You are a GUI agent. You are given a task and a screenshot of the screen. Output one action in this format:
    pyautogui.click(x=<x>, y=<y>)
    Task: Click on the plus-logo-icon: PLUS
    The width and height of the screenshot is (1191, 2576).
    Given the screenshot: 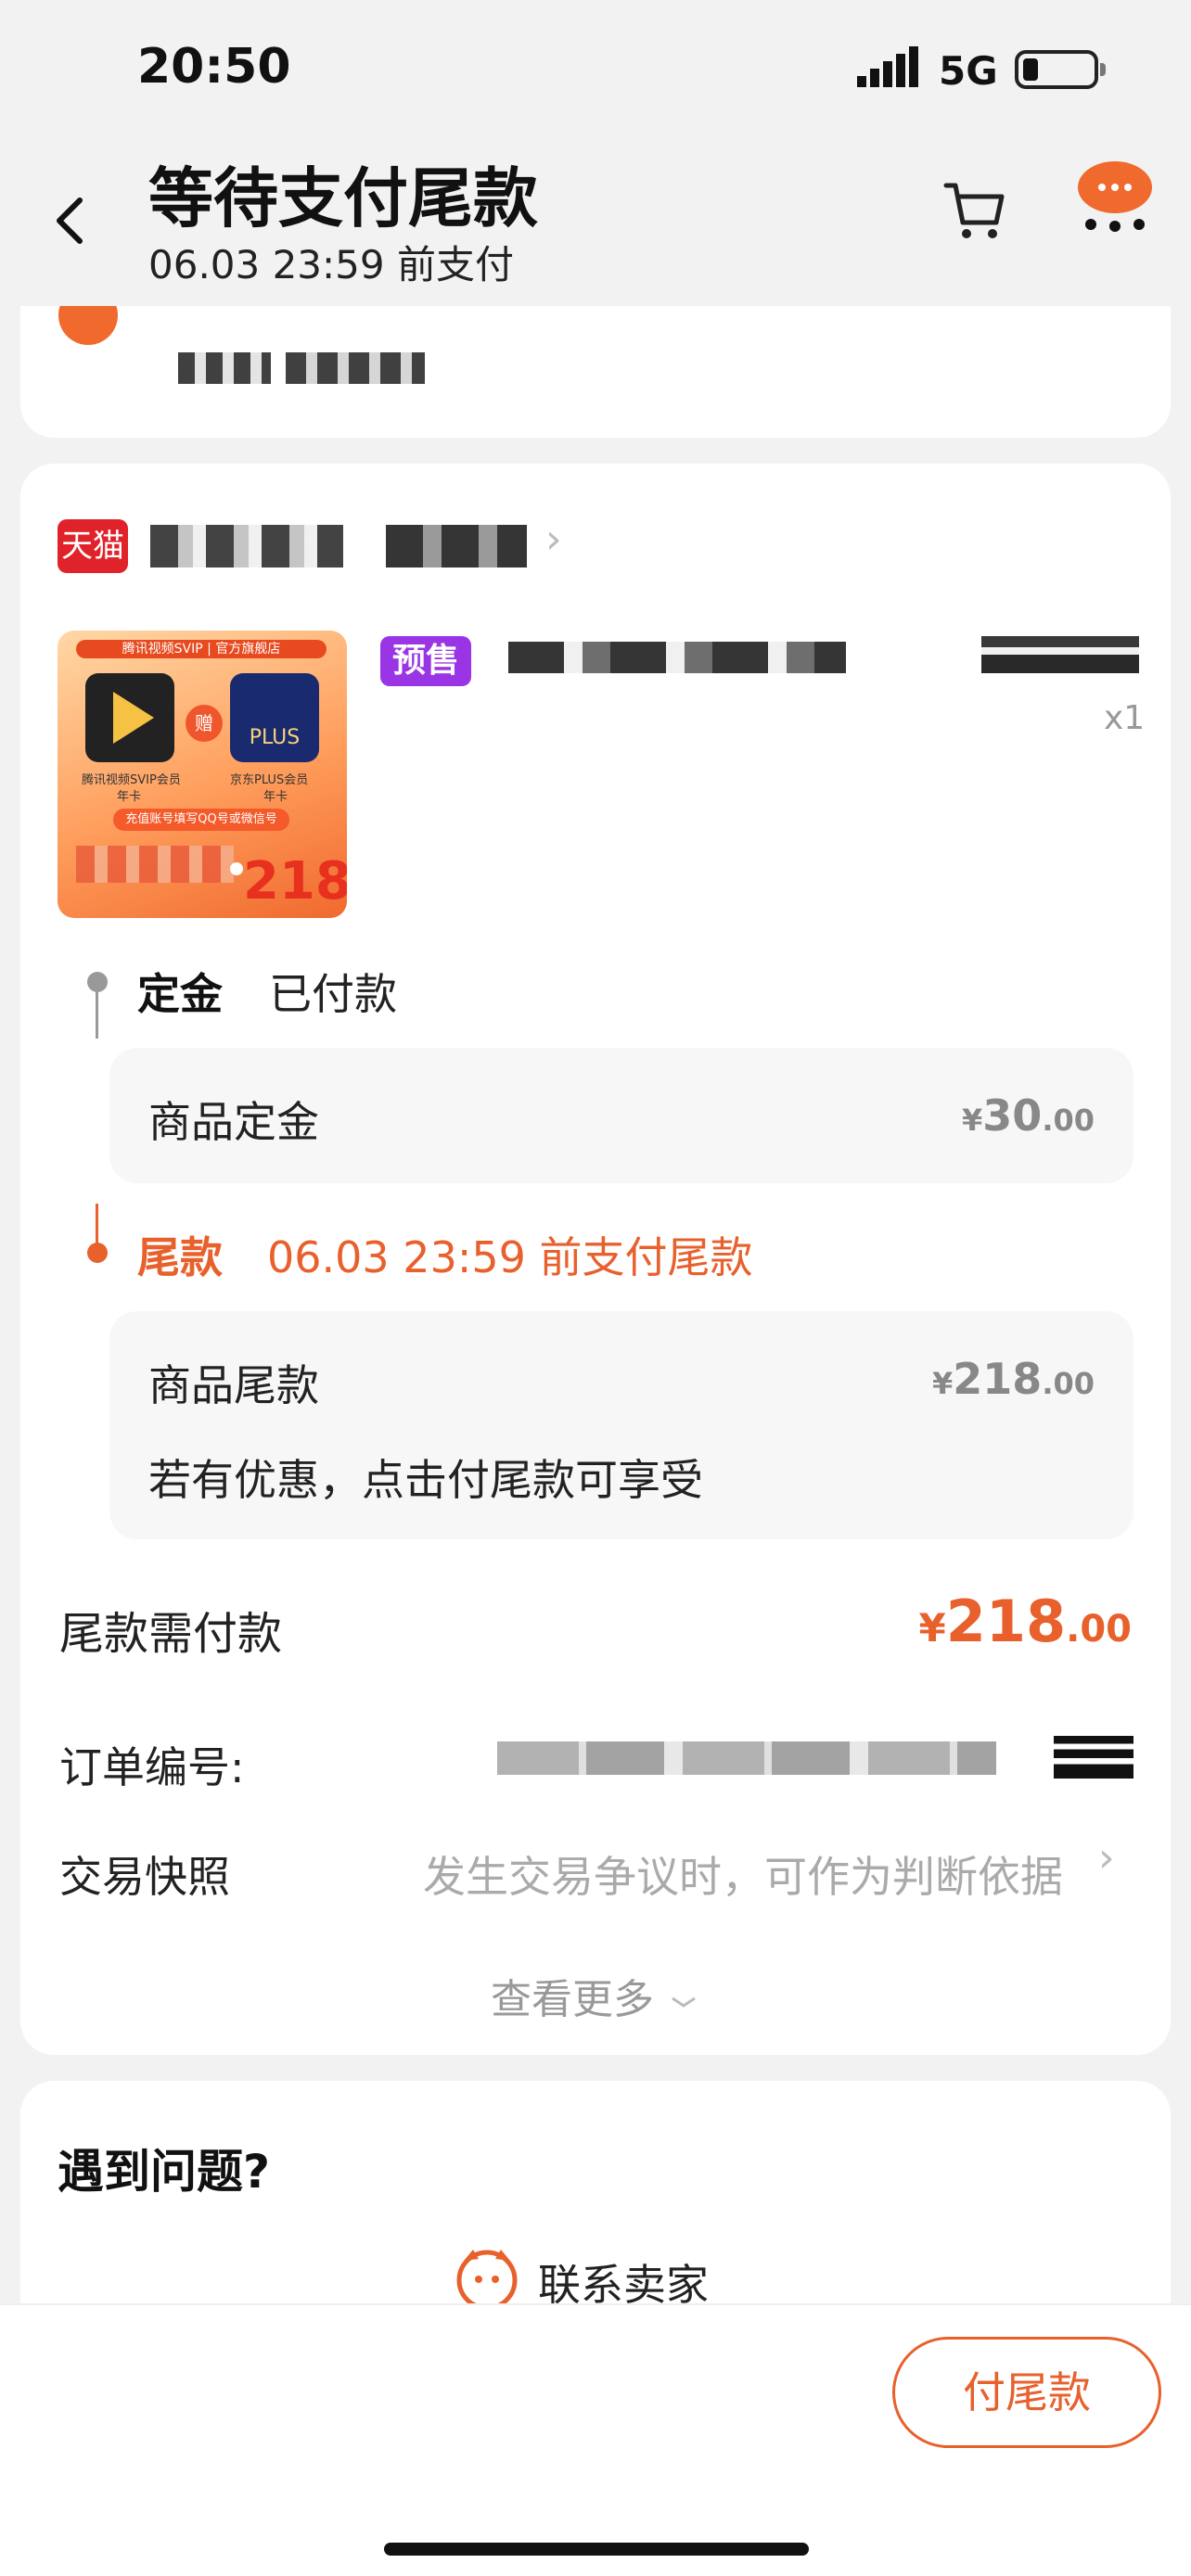 What is the action you would take?
    pyautogui.click(x=274, y=717)
    